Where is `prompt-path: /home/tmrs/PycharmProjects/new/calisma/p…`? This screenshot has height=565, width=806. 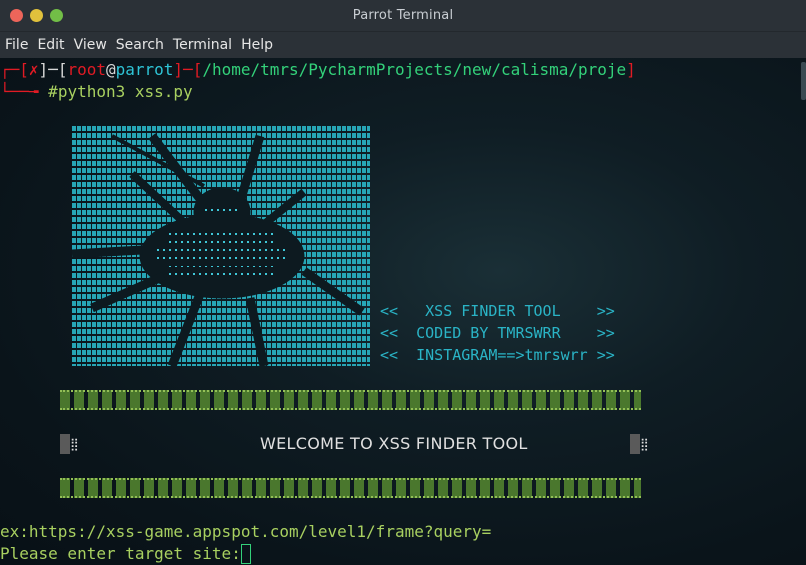
prompt-path: /home/tmrs/PycharmProjects/new/calisma/p… is located at coordinates (414, 69).